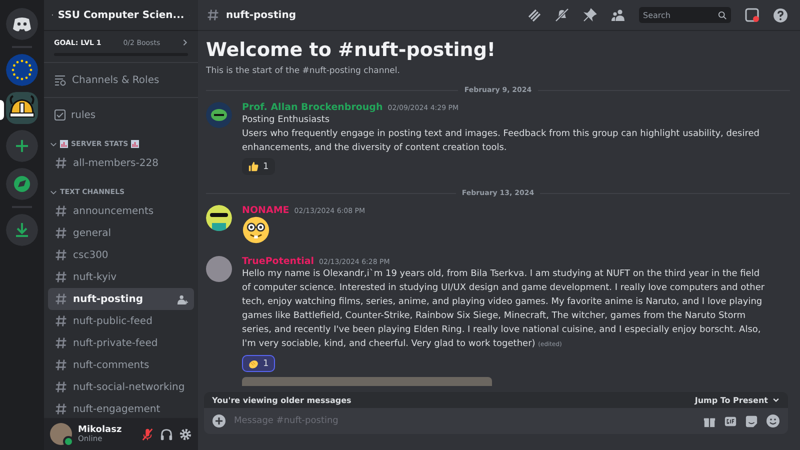 This screenshot has height=450, width=800. I want to click on frog-avatar-icon, so click(219, 115).